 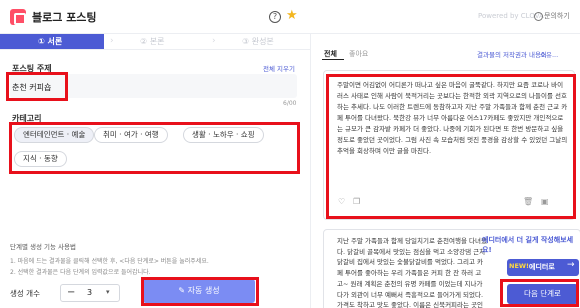 I want to click on step-bar: ① 서론 › ② 본론 › ③ 완성본, so click(x=155, y=42).